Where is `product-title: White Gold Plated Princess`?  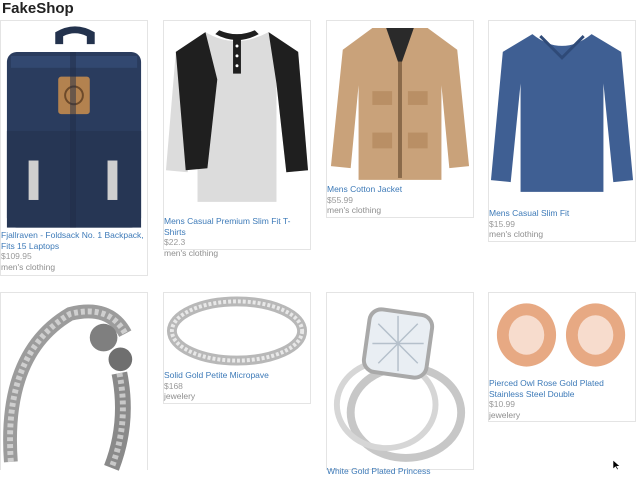
product-title: White Gold Plated Princess is located at coordinates (400, 471).